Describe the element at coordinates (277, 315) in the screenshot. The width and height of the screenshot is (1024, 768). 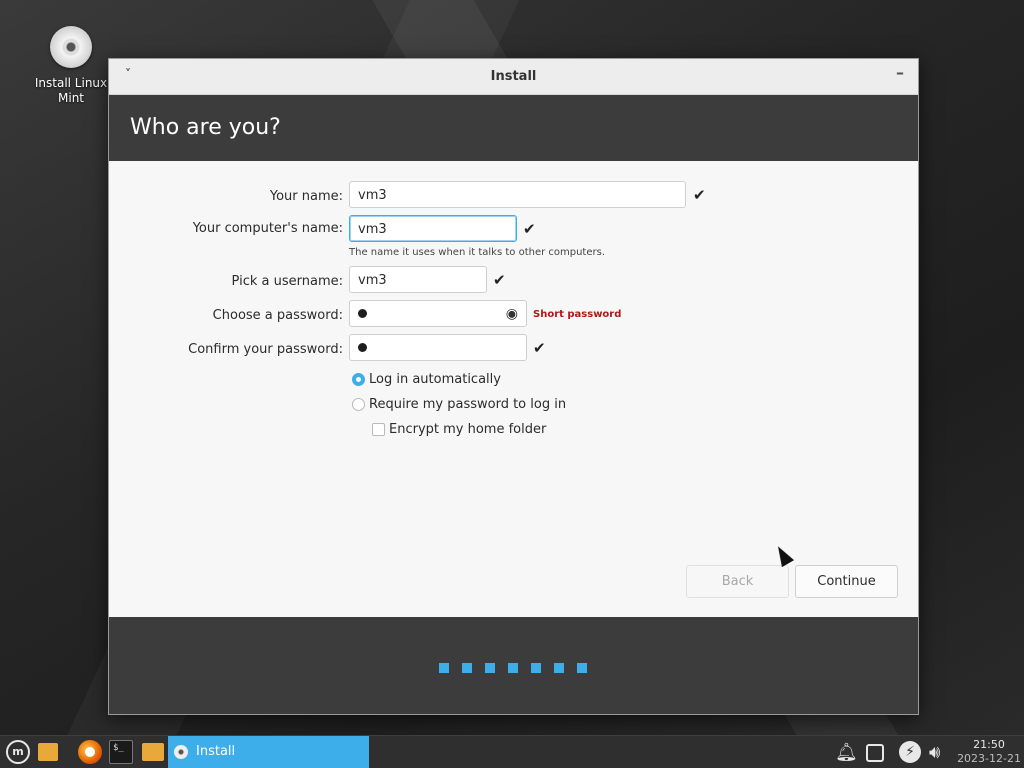
I see `password-label: Choose a password:` at that location.